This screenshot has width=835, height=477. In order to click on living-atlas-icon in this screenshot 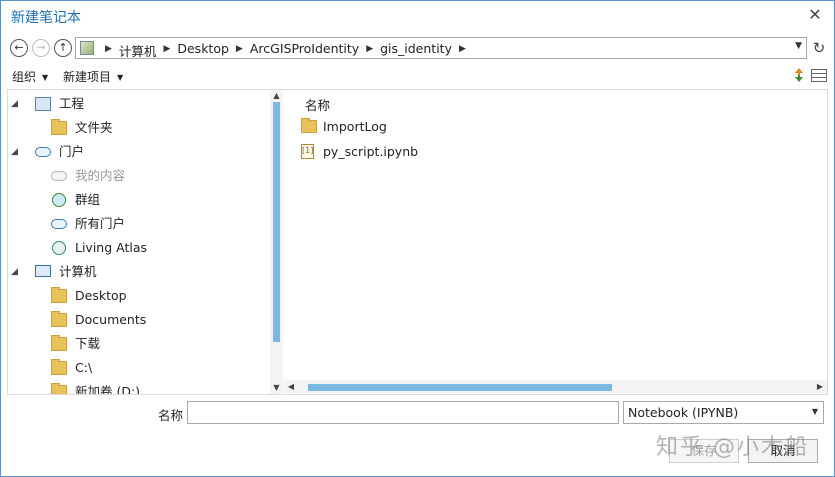, I will do `click(59, 248)`.